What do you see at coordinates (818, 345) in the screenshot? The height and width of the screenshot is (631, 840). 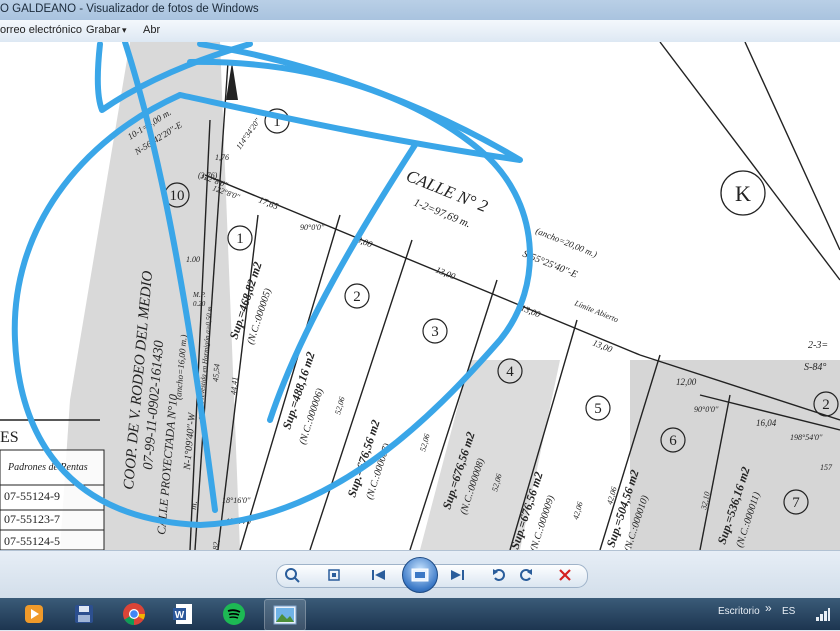 I see `right-dim: 2-3=` at bounding box center [818, 345].